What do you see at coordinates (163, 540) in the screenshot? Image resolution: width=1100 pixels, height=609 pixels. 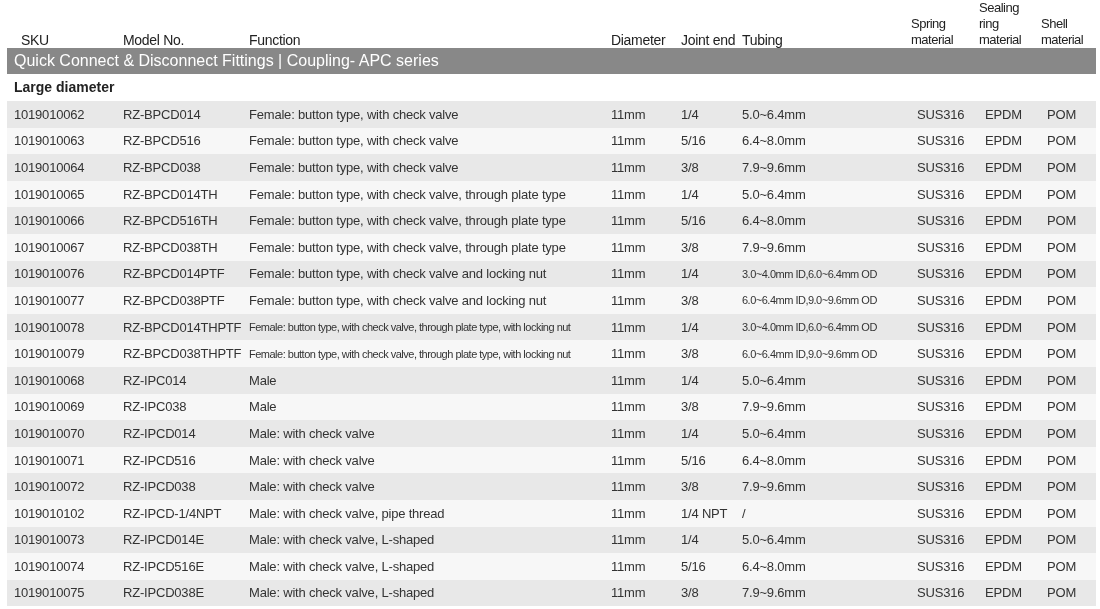 I see `table-cell-text: RZ-IPCD014E` at bounding box center [163, 540].